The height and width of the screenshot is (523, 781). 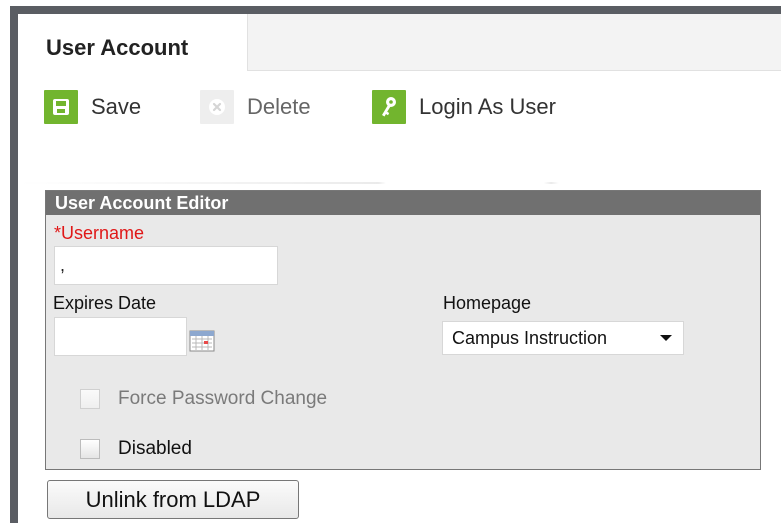 I want to click on action-toolbar: Save Delete Login As User, so click(x=399, y=114).